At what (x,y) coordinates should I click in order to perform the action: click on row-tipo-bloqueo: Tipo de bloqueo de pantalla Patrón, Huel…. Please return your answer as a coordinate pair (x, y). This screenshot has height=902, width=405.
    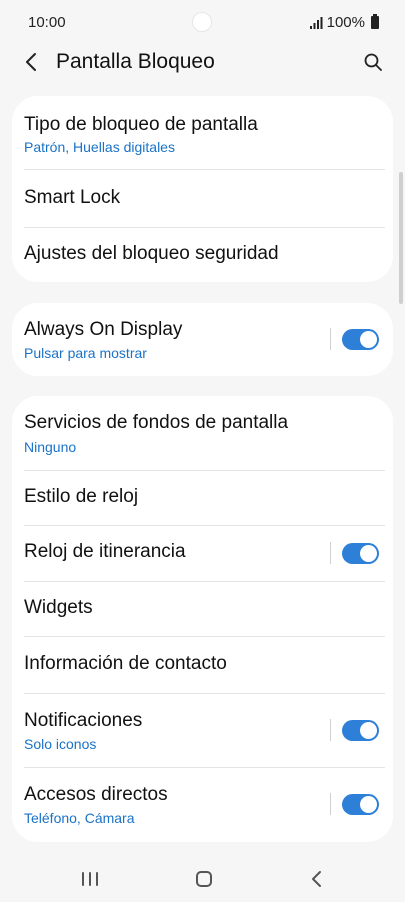
    Looking at the image, I should click on (202, 133).